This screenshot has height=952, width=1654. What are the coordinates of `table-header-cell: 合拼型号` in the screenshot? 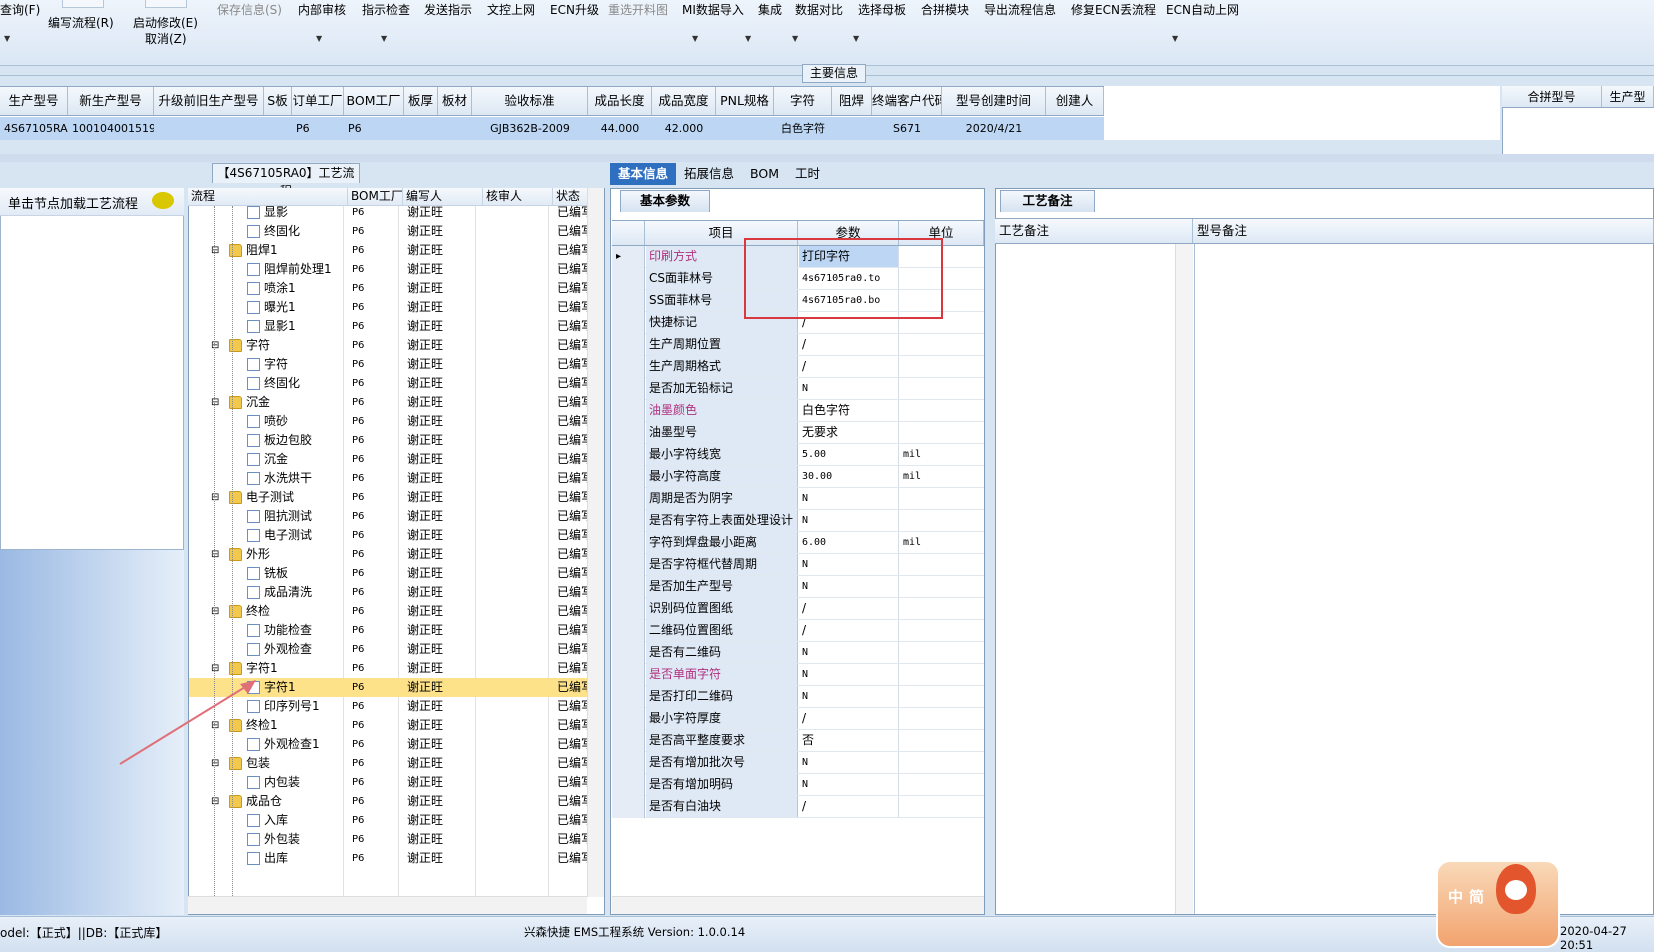 It's located at (1552, 96).